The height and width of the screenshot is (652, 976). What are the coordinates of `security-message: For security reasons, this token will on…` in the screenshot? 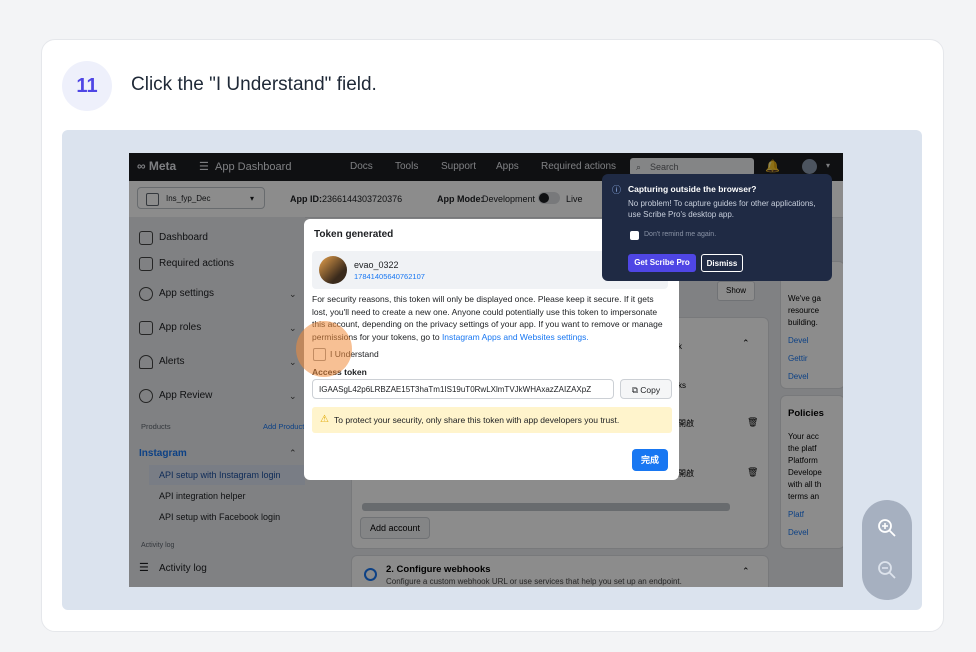 It's located at (490, 318).